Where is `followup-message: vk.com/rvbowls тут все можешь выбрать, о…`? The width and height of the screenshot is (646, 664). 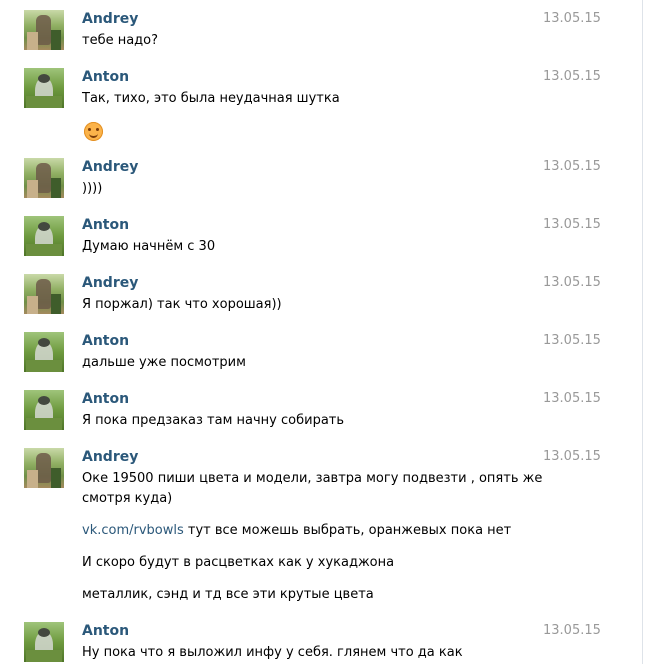
followup-message: vk.com/rvbowls тут все можешь выбрать, о… is located at coordinates (342, 531).